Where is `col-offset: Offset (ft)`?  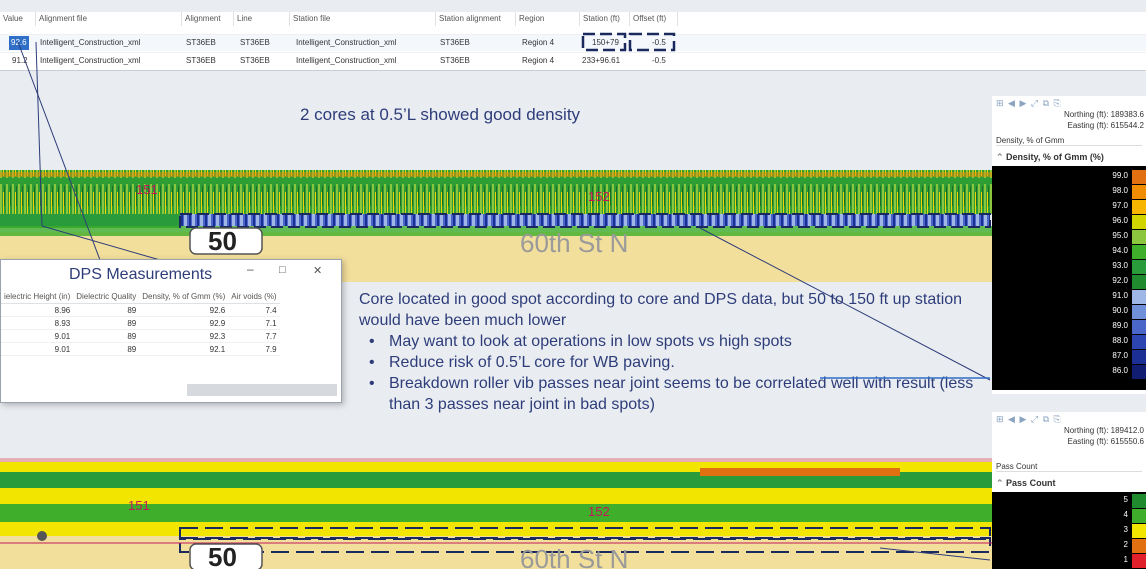
col-offset: Offset (ft) is located at coordinates (654, 19).